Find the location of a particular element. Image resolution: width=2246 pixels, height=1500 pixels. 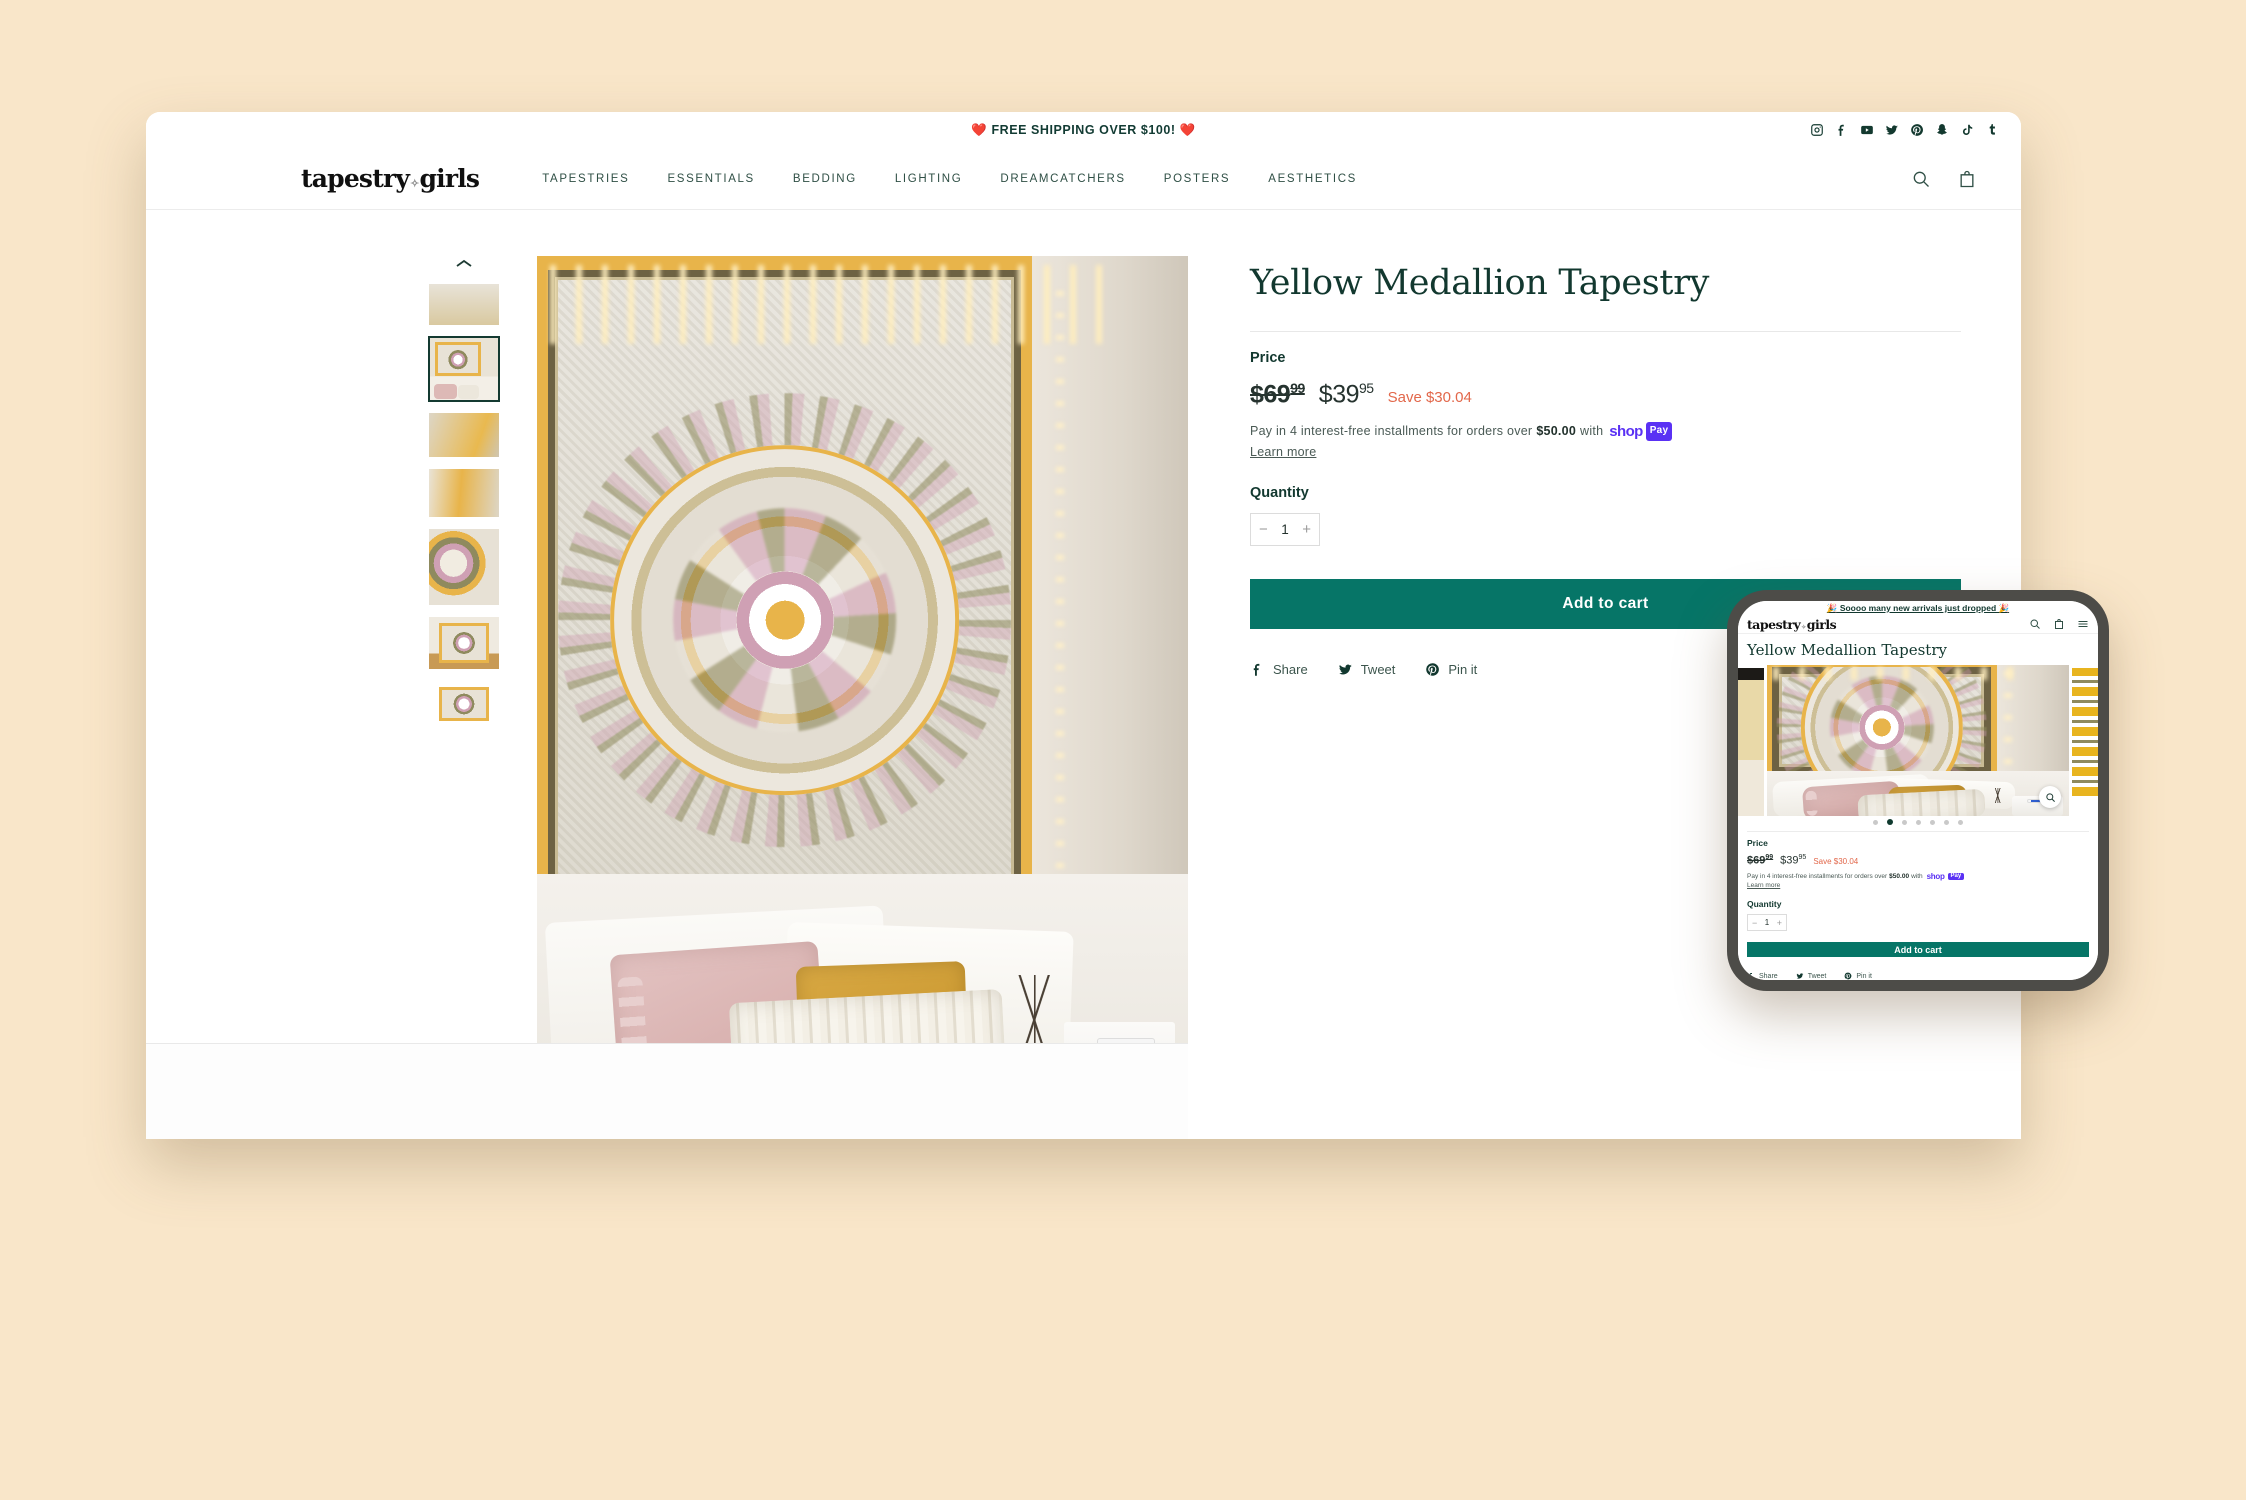

page-title: Yellow Medallion Tapestry is located at coordinates (1480, 283).